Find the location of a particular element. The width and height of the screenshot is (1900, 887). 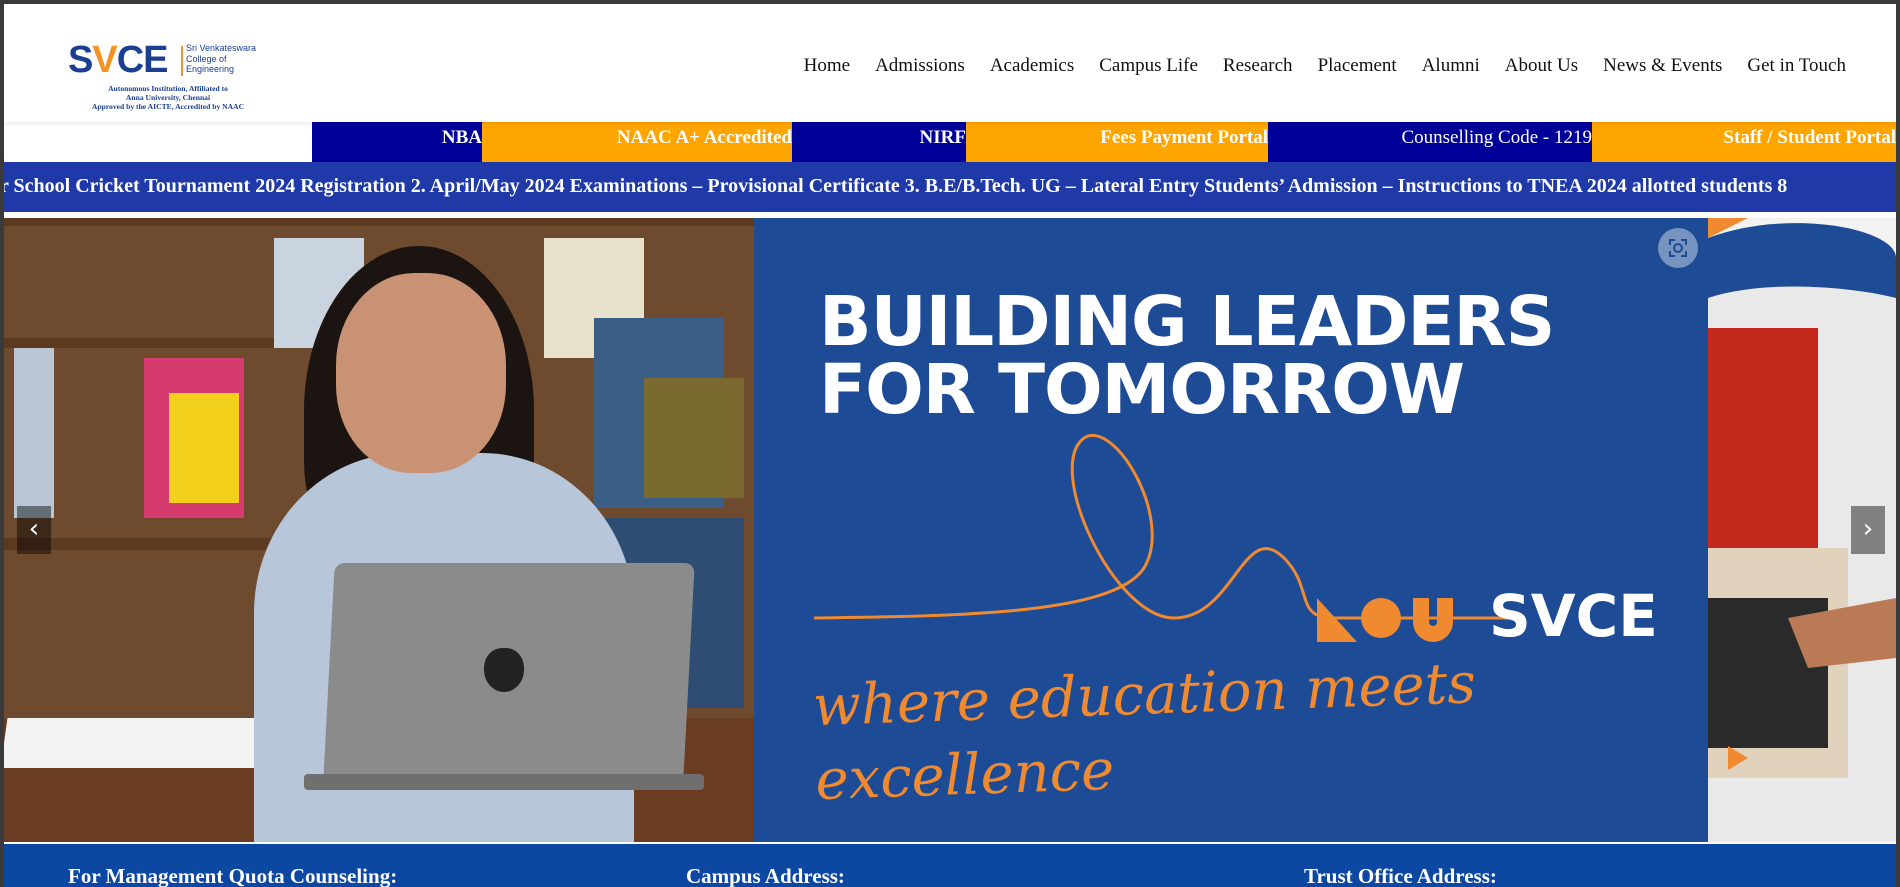

apple-logo-icon is located at coordinates (504, 670).